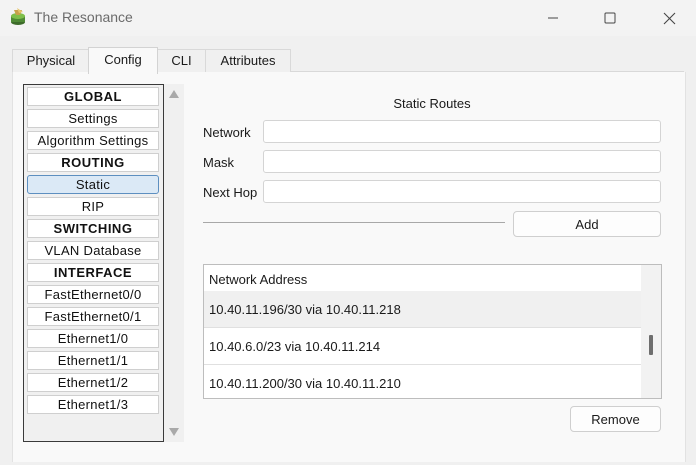 The image size is (696, 465). What do you see at coordinates (93, 338) in the screenshot?
I see `sidebar-item-ethernet1-0: Ethernet1/0` at bounding box center [93, 338].